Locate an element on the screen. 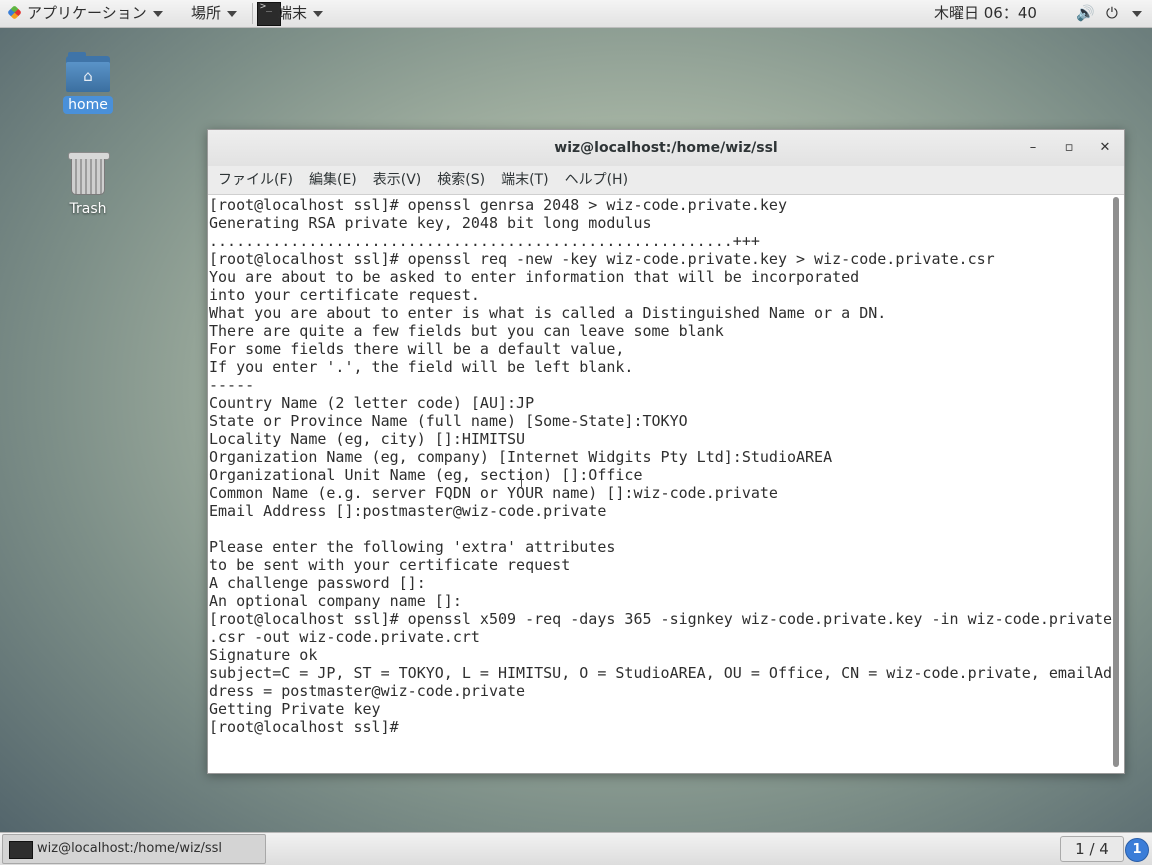  terminal-line: An optional company name []: is located at coordinates (335, 601).